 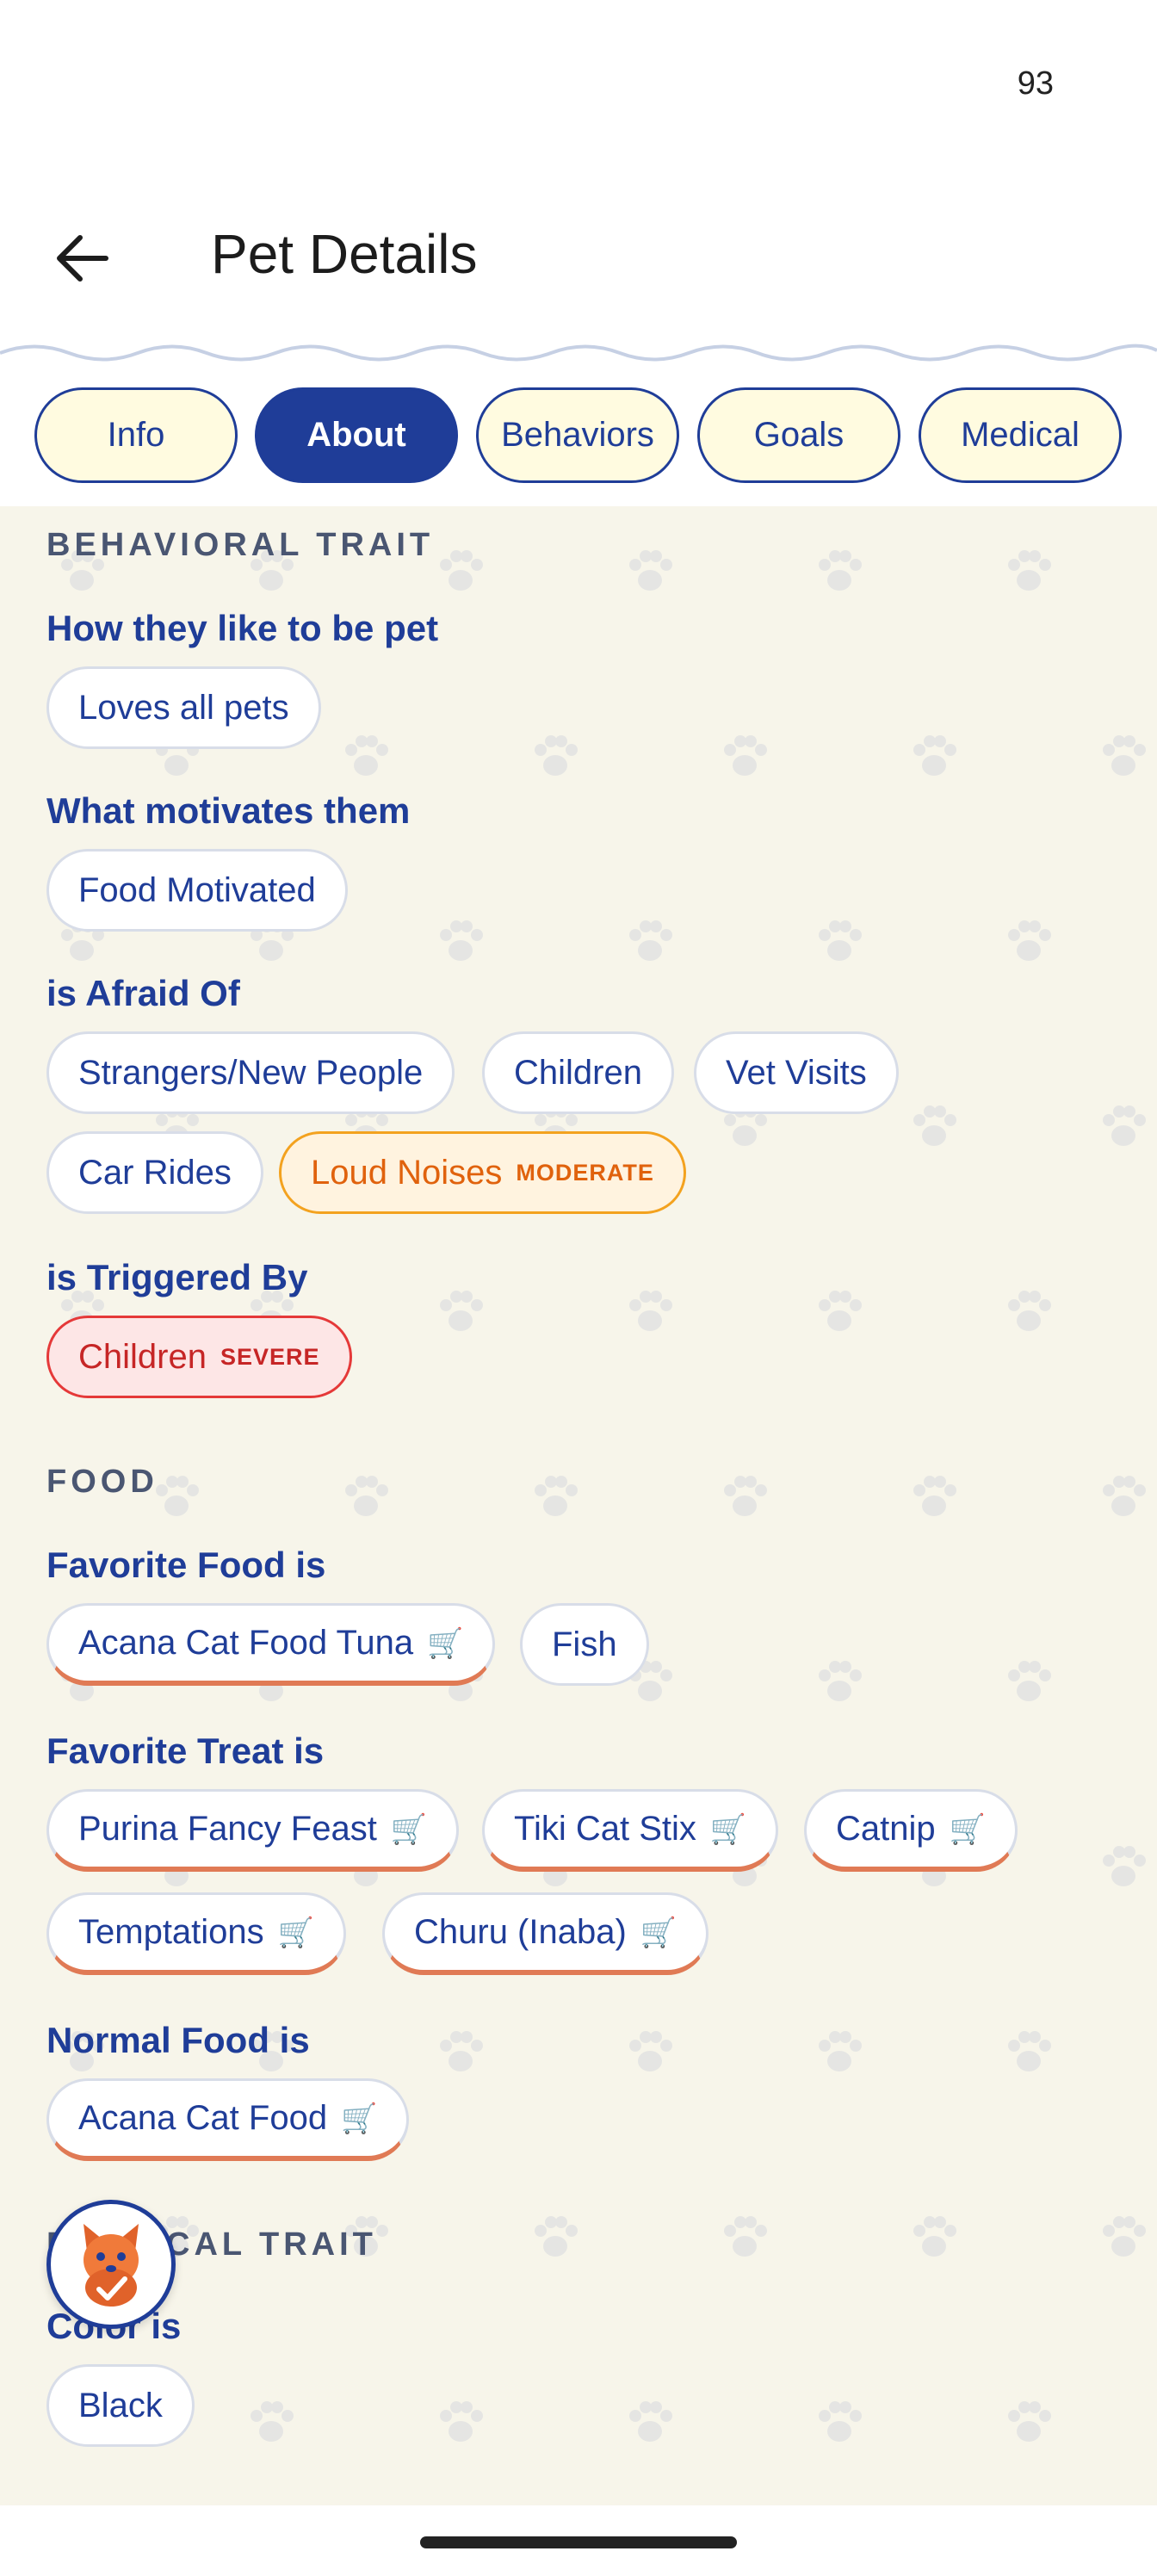 I want to click on status-time: 93, so click(x=1035, y=83).